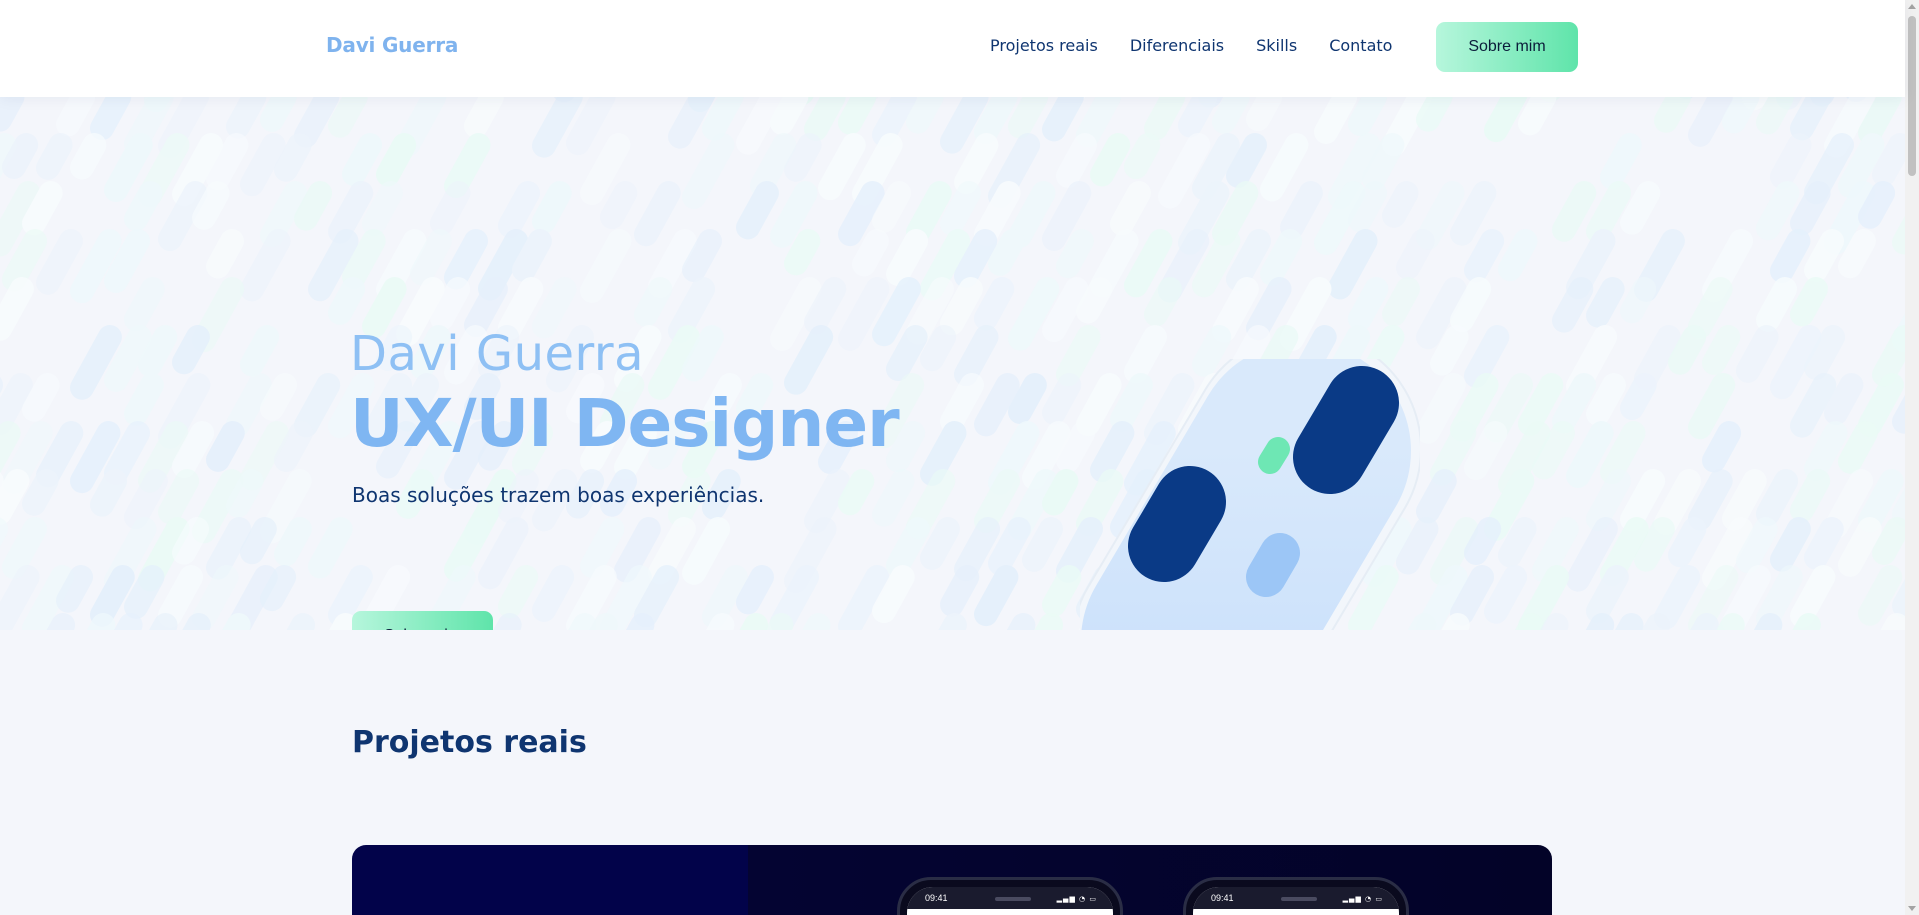 The height and width of the screenshot is (915, 1919). Describe the element at coordinates (497, 354) in the screenshot. I see `hero-name: Davi Guerra` at that location.